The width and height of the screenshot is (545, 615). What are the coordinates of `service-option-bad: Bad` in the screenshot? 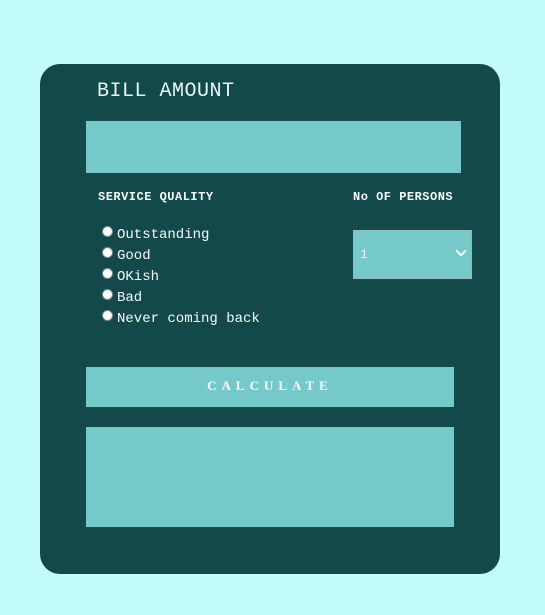 It's located at (181, 297).